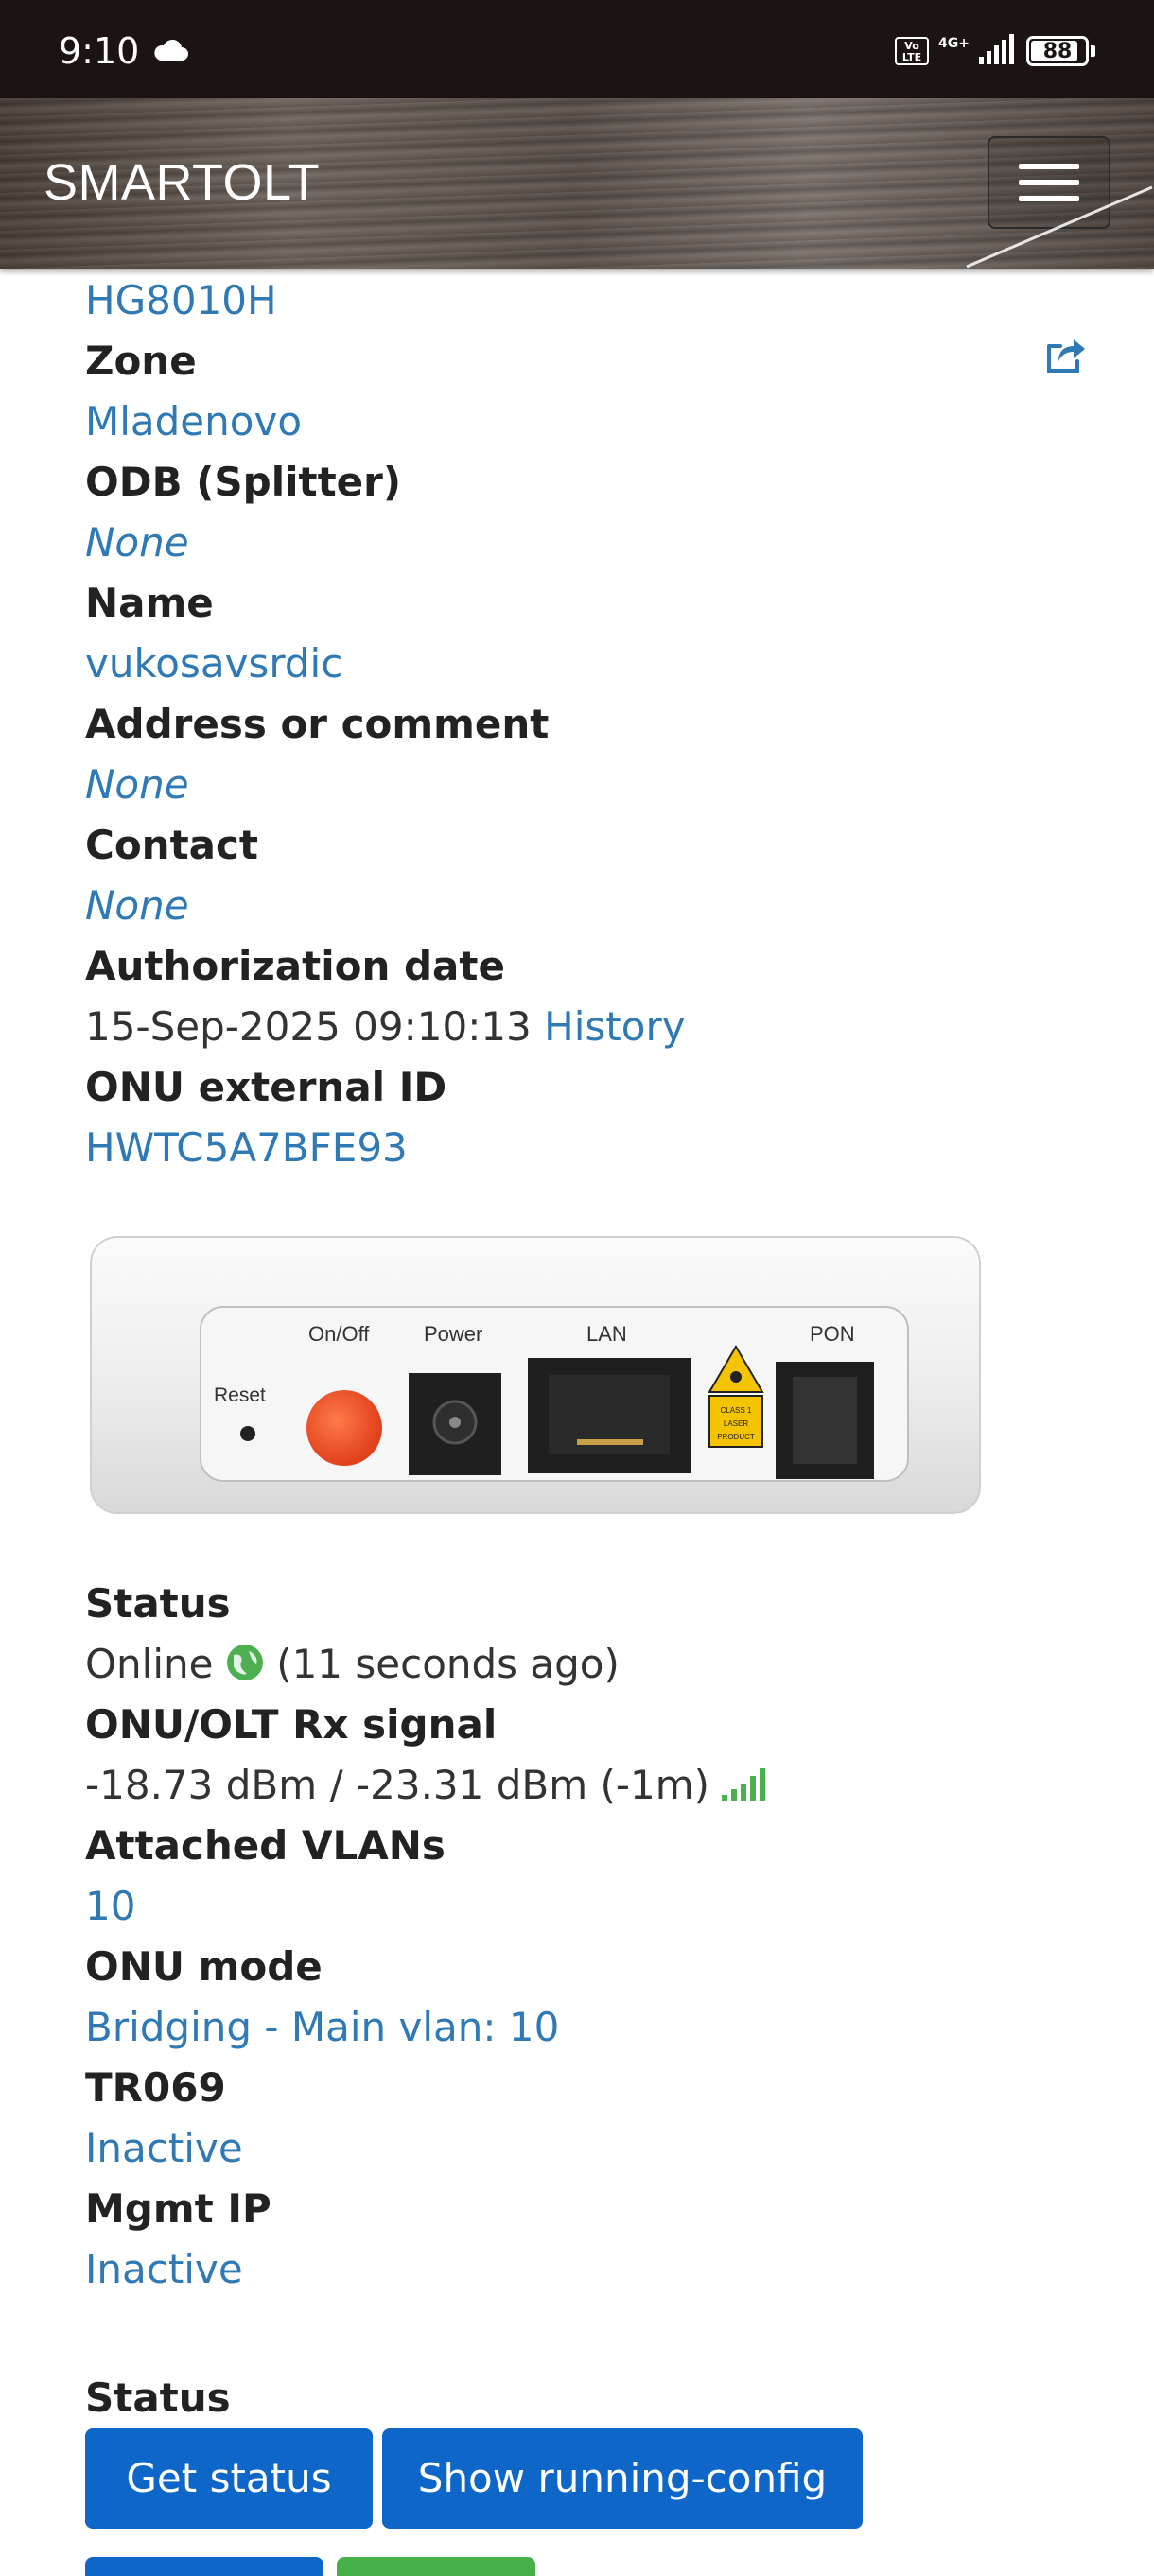  I want to click on address-link: None, so click(586, 785).